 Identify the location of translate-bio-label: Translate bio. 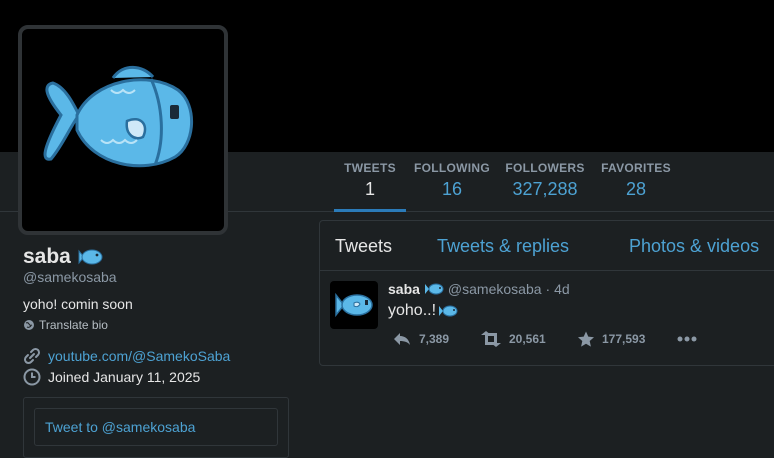
(73, 325).